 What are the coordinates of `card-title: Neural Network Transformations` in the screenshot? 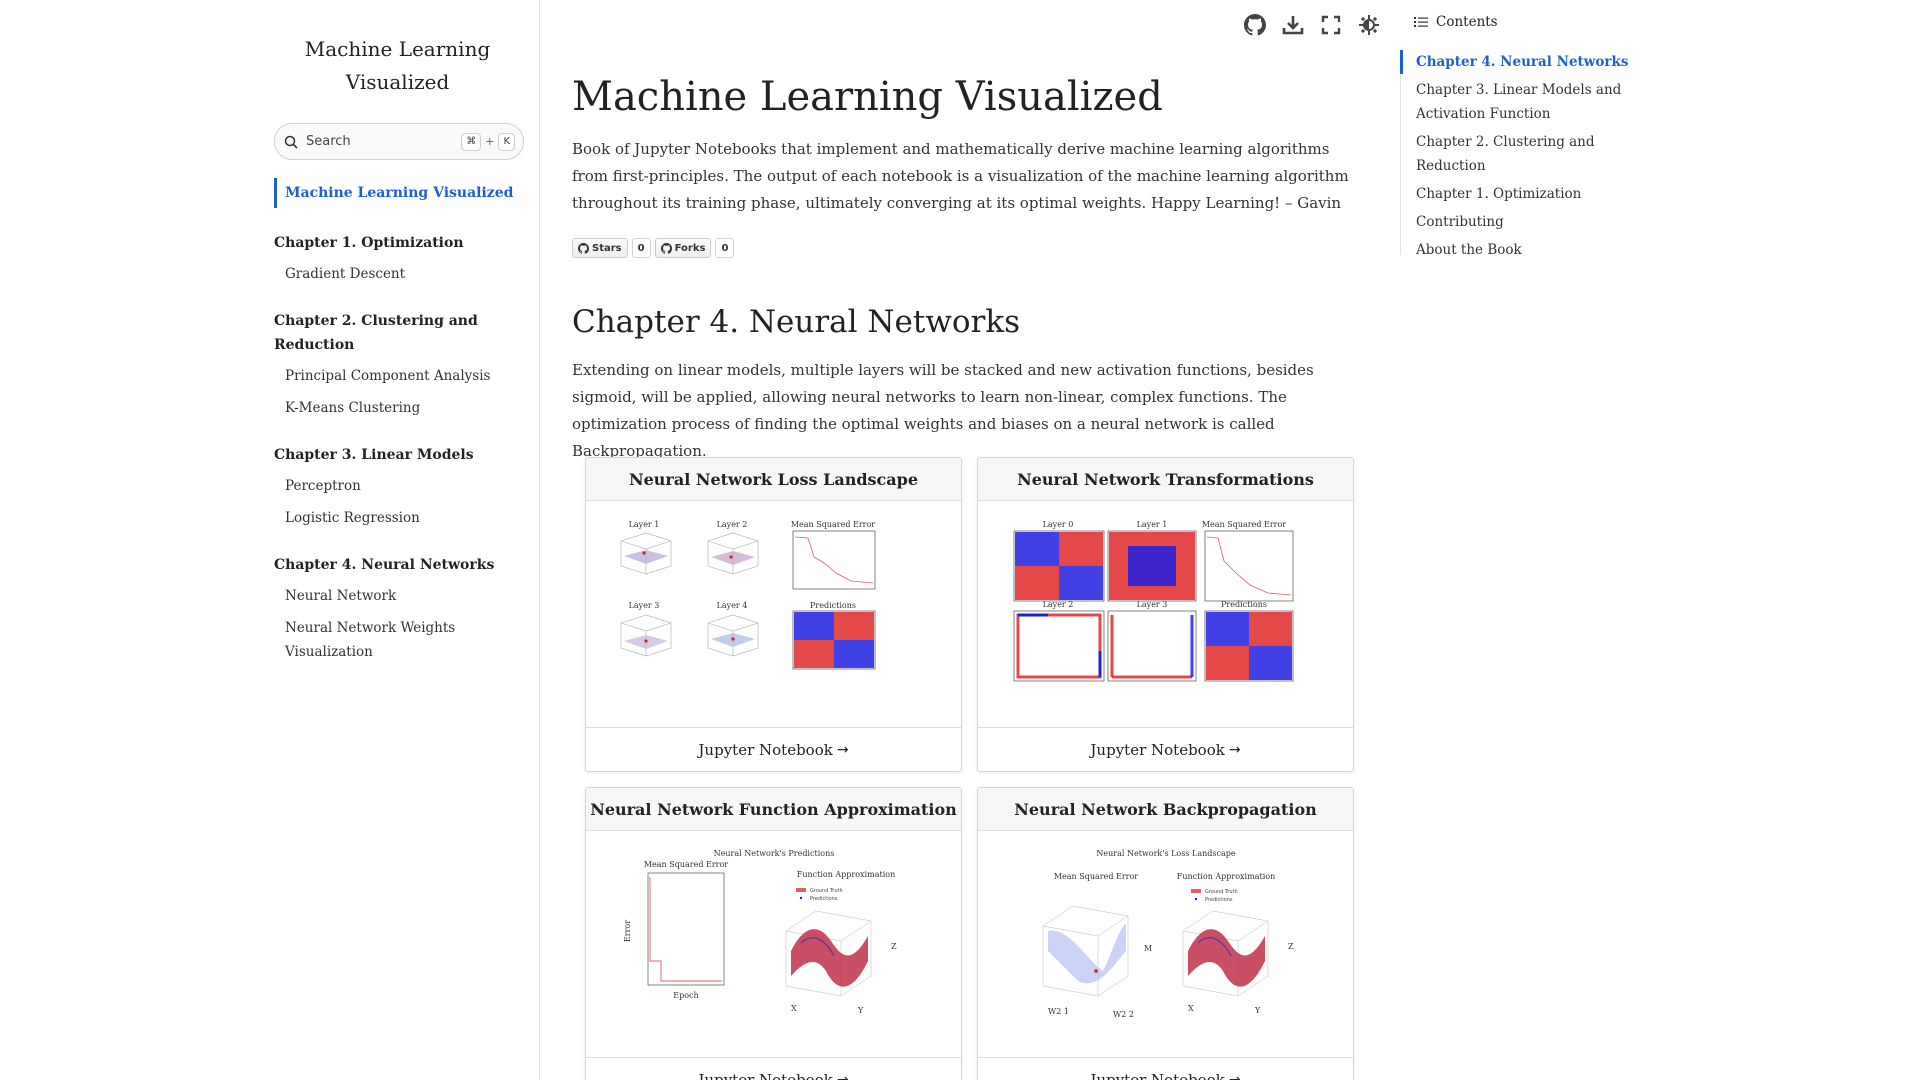 It's located at (1165, 479).